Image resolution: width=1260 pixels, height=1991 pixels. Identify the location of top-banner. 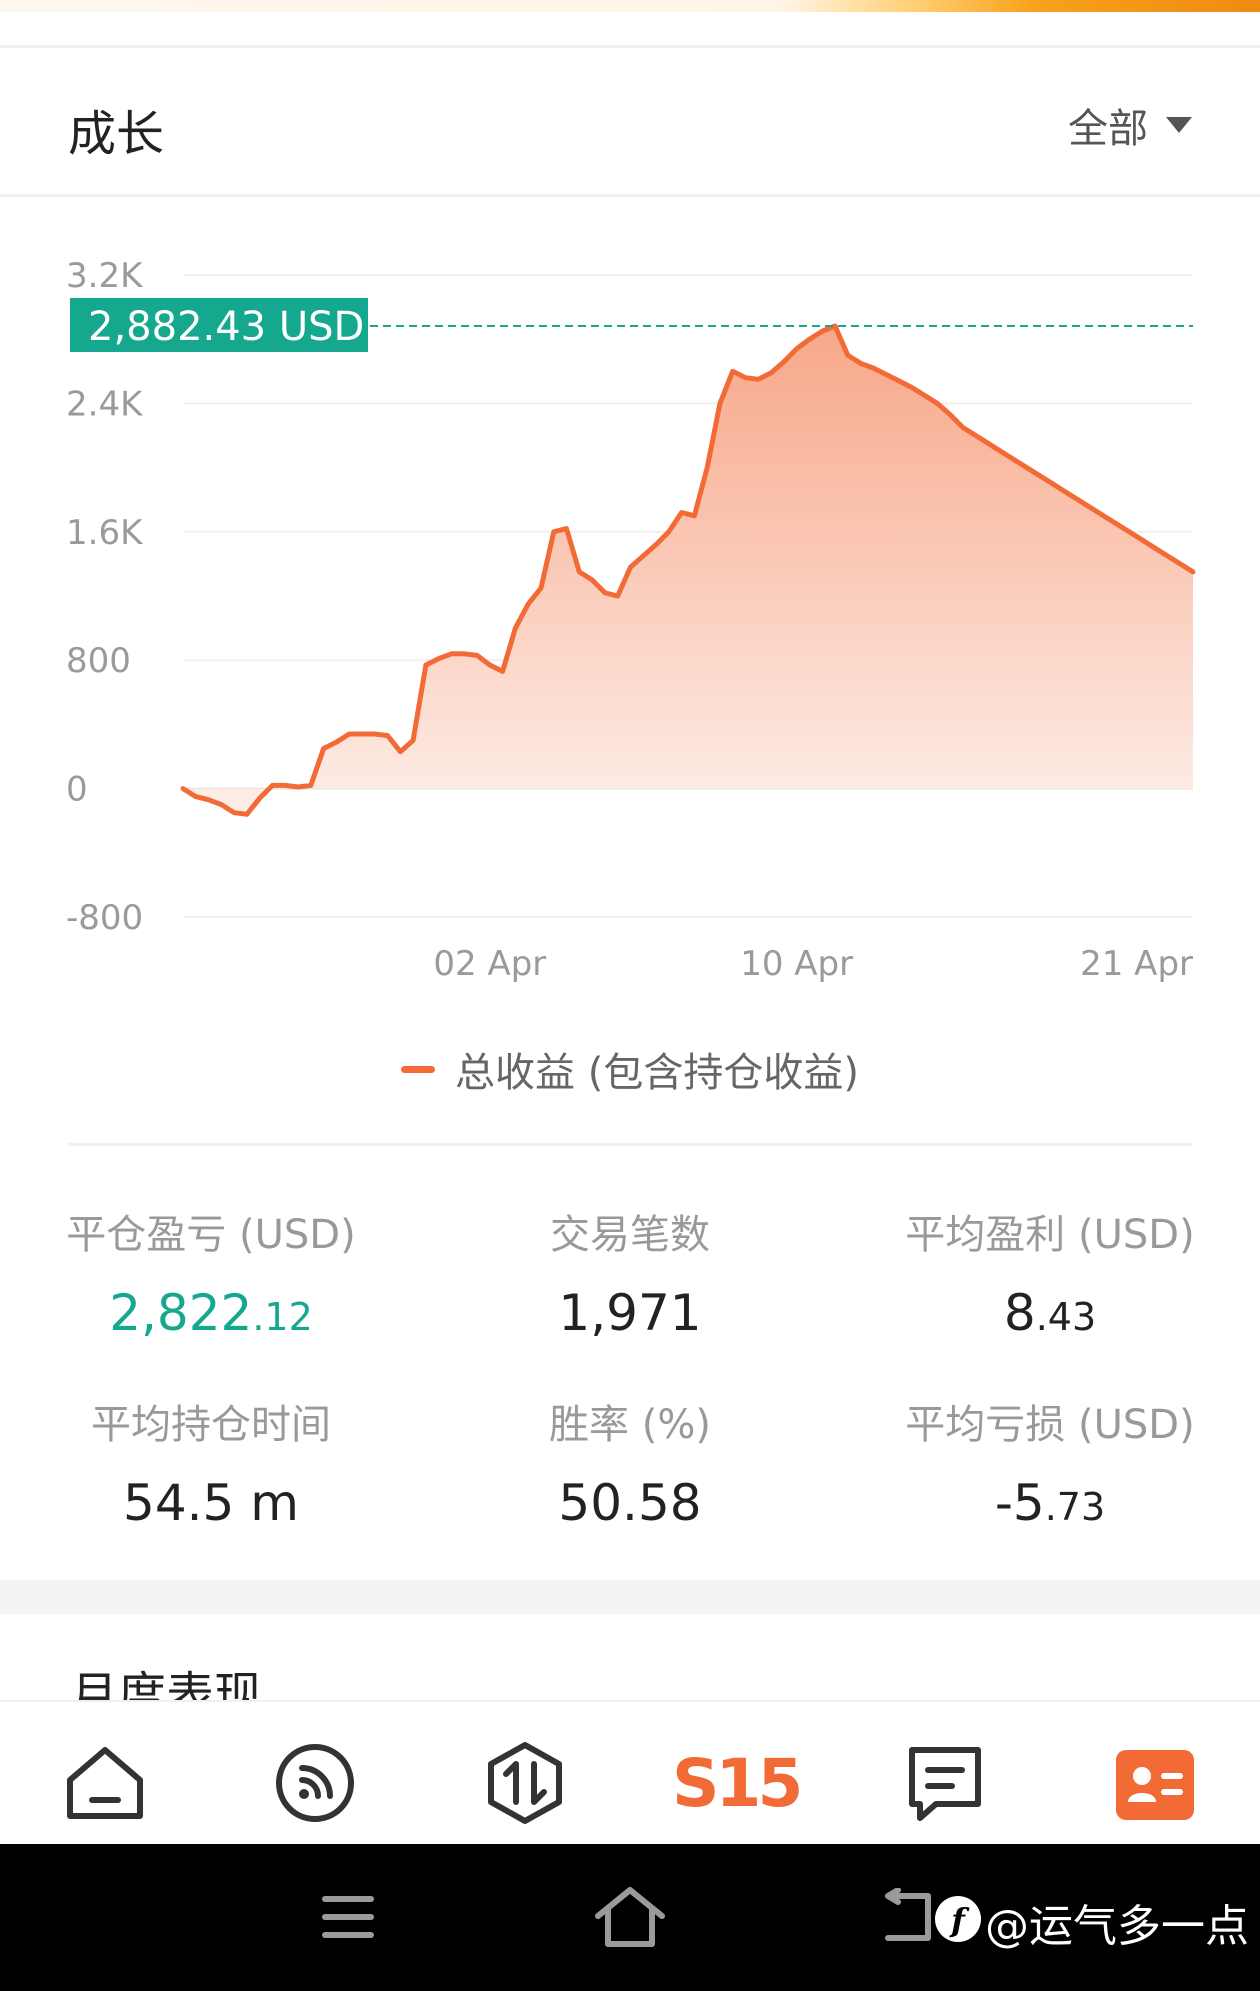
(630, 6).